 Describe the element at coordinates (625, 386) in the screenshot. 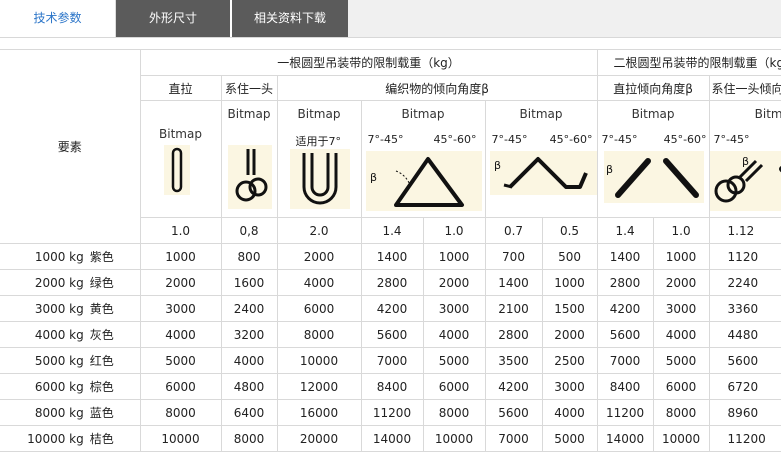

I see `value-cell: 8400` at that location.